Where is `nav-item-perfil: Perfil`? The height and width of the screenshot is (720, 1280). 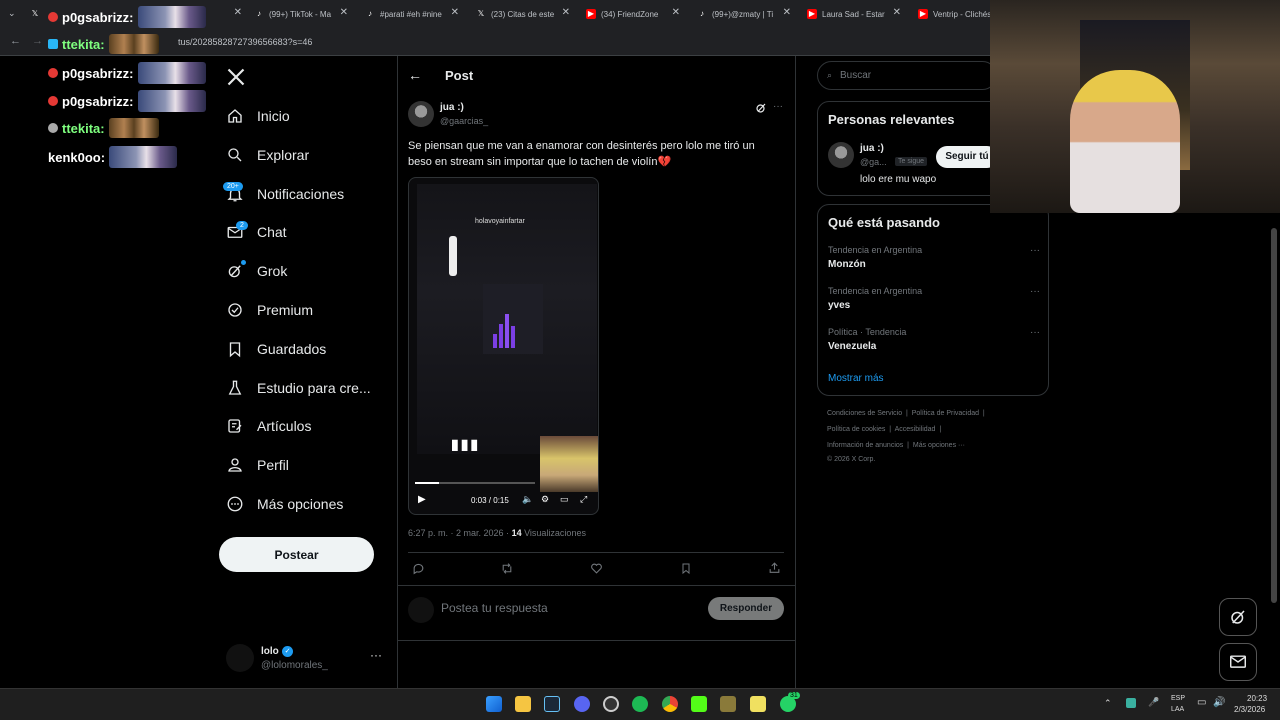
nav-item-perfil: Perfil is located at coordinates (257, 465).